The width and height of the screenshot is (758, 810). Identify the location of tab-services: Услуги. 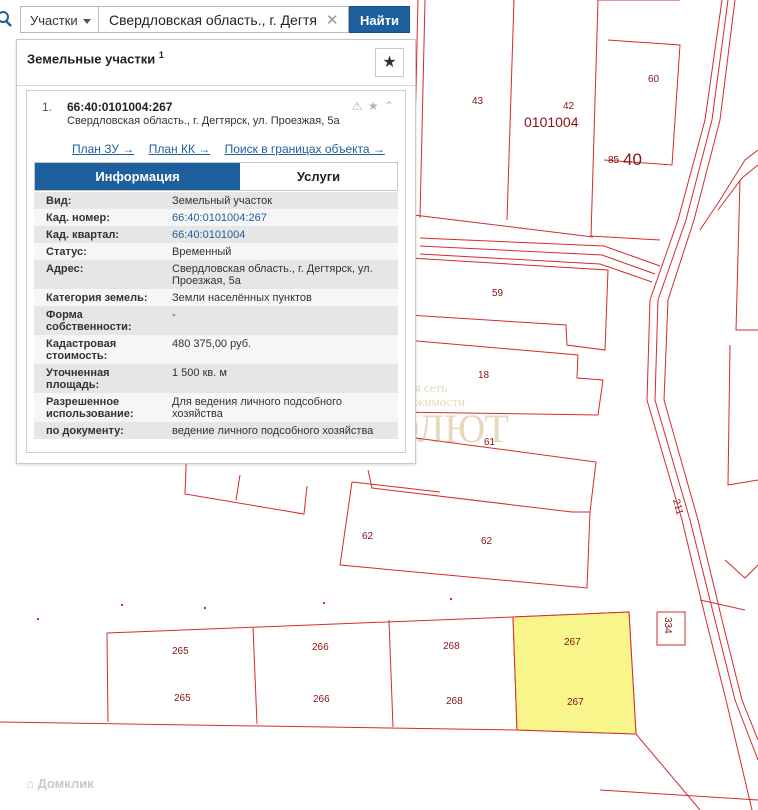
(318, 176).